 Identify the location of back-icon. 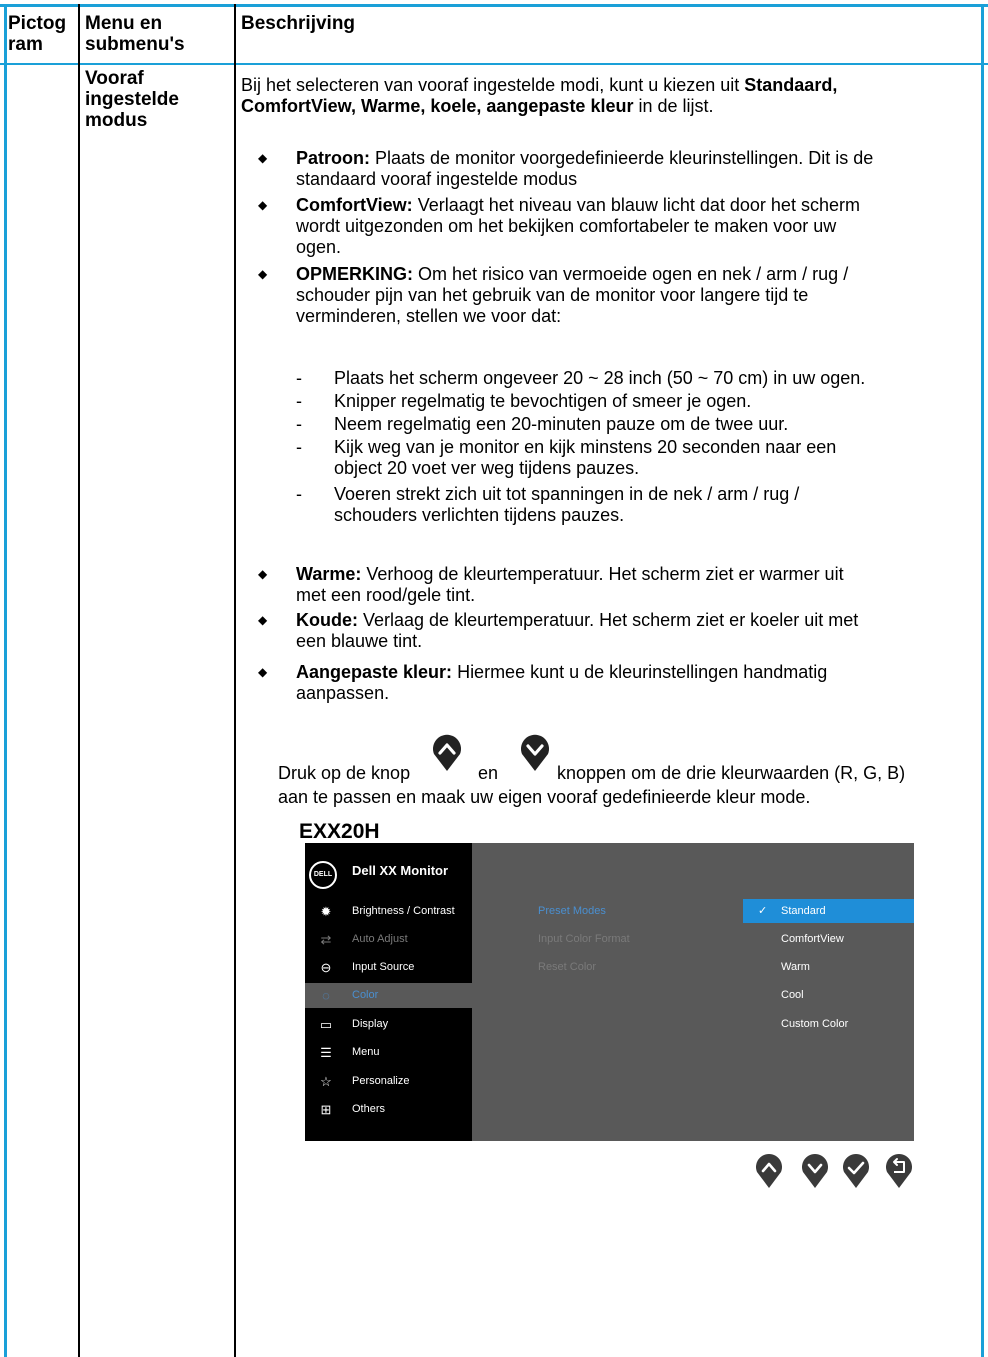
(899, 1171).